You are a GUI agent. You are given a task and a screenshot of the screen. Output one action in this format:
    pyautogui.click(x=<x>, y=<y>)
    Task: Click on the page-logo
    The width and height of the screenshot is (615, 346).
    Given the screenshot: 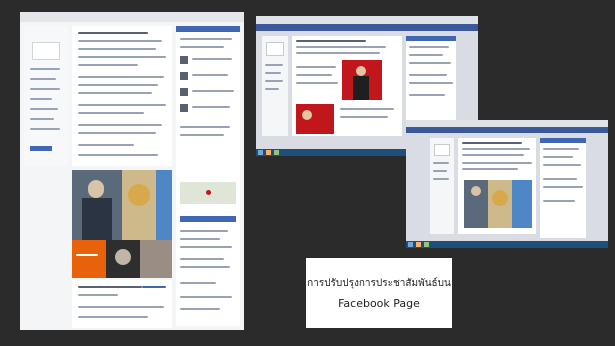 What is the action you would take?
    pyautogui.click(x=46, y=51)
    